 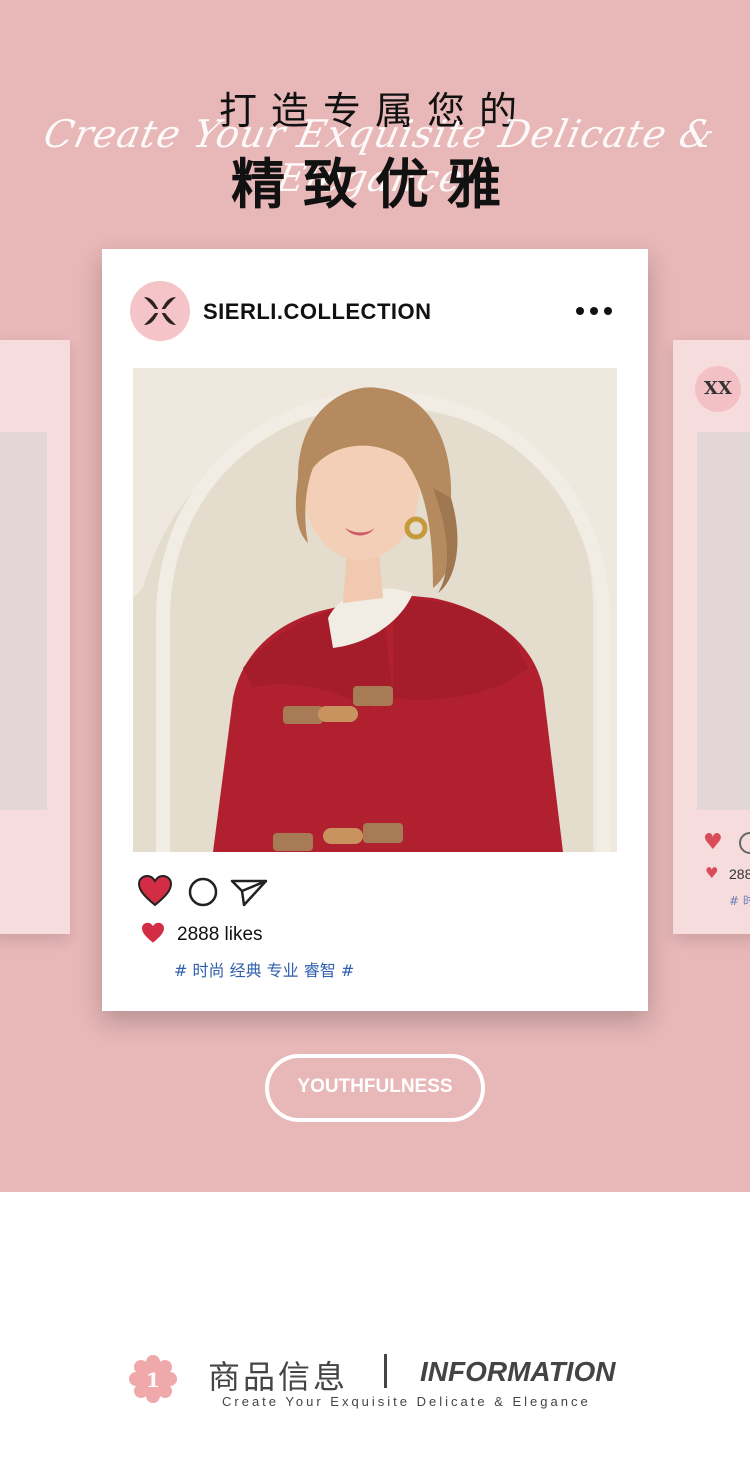 I want to click on brand-logo-icon, so click(x=160, y=311).